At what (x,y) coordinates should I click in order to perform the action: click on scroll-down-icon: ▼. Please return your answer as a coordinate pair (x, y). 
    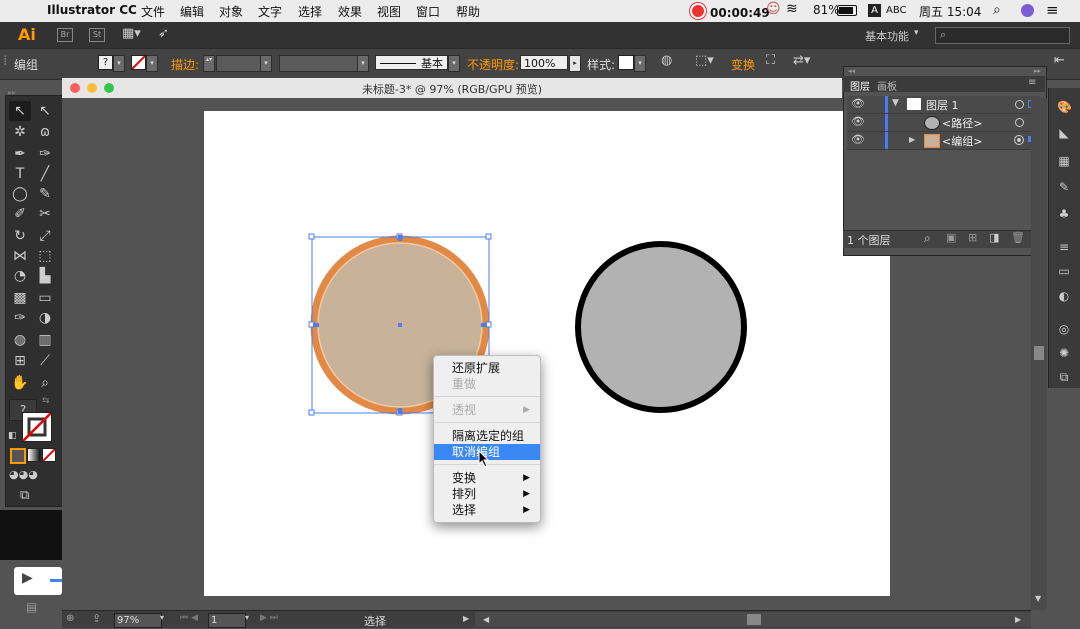
    Looking at the image, I should click on (1038, 598).